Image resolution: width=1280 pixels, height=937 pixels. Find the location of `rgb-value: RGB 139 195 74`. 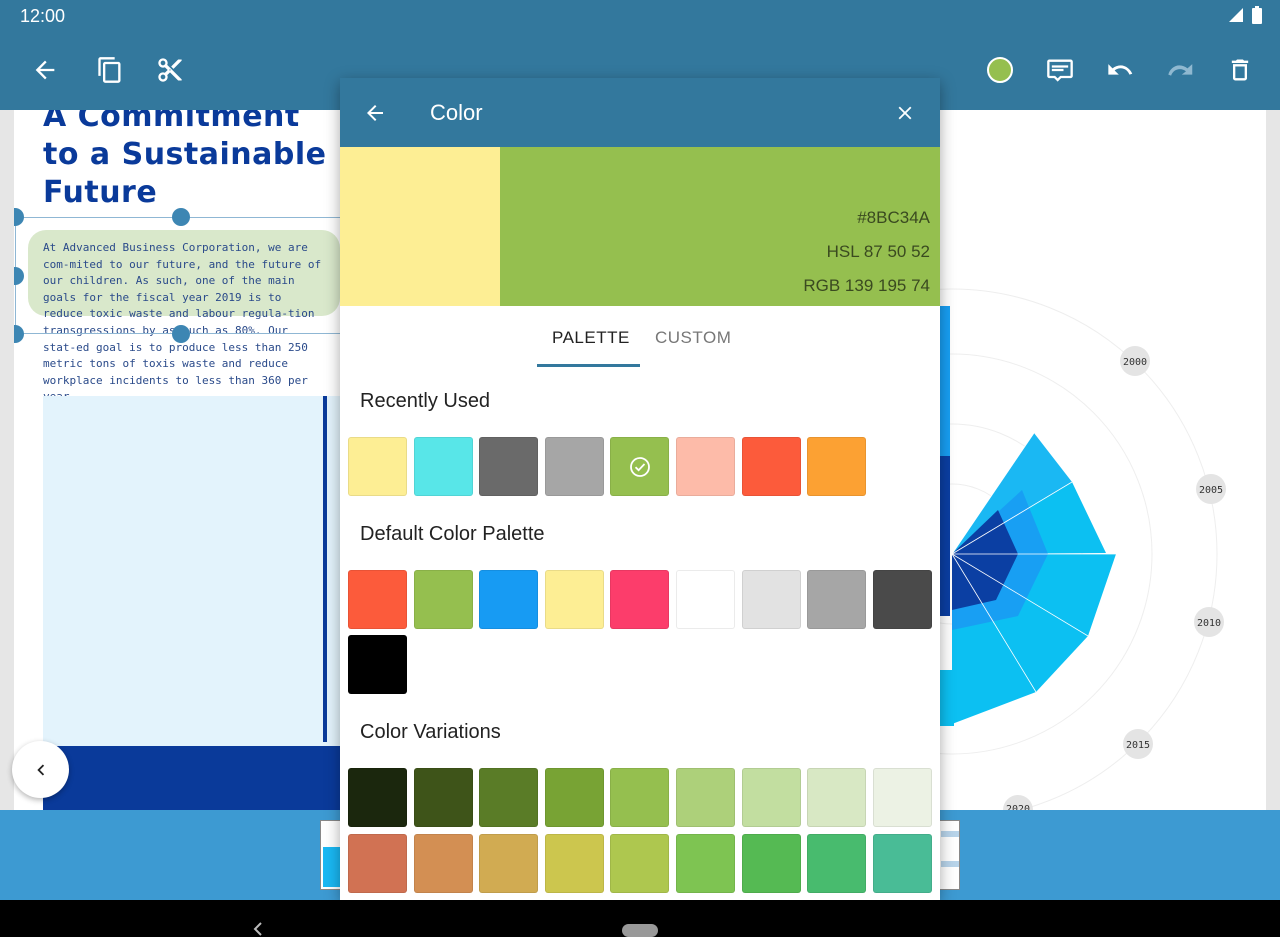

rgb-value: RGB 139 195 74 is located at coordinates (866, 285).